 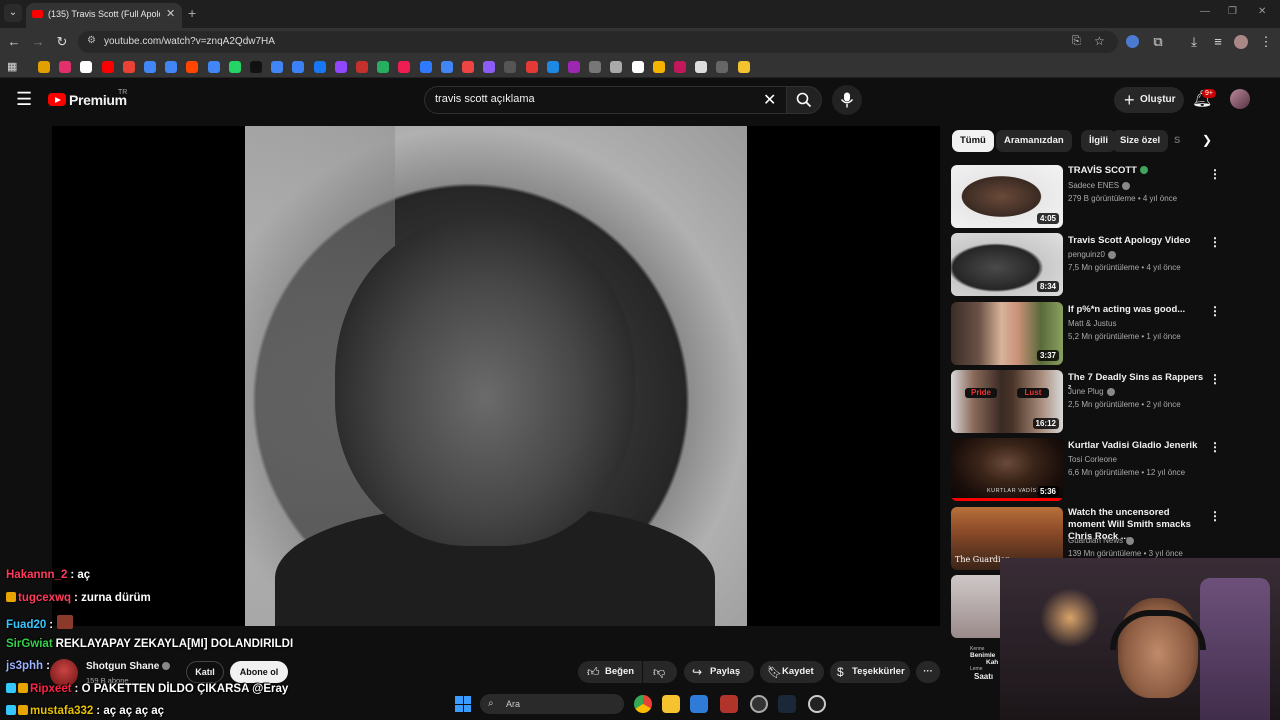 What do you see at coordinates (928, 672) in the screenshot?
I see `more-actions-button: ···` at bounding box center [928, 672].